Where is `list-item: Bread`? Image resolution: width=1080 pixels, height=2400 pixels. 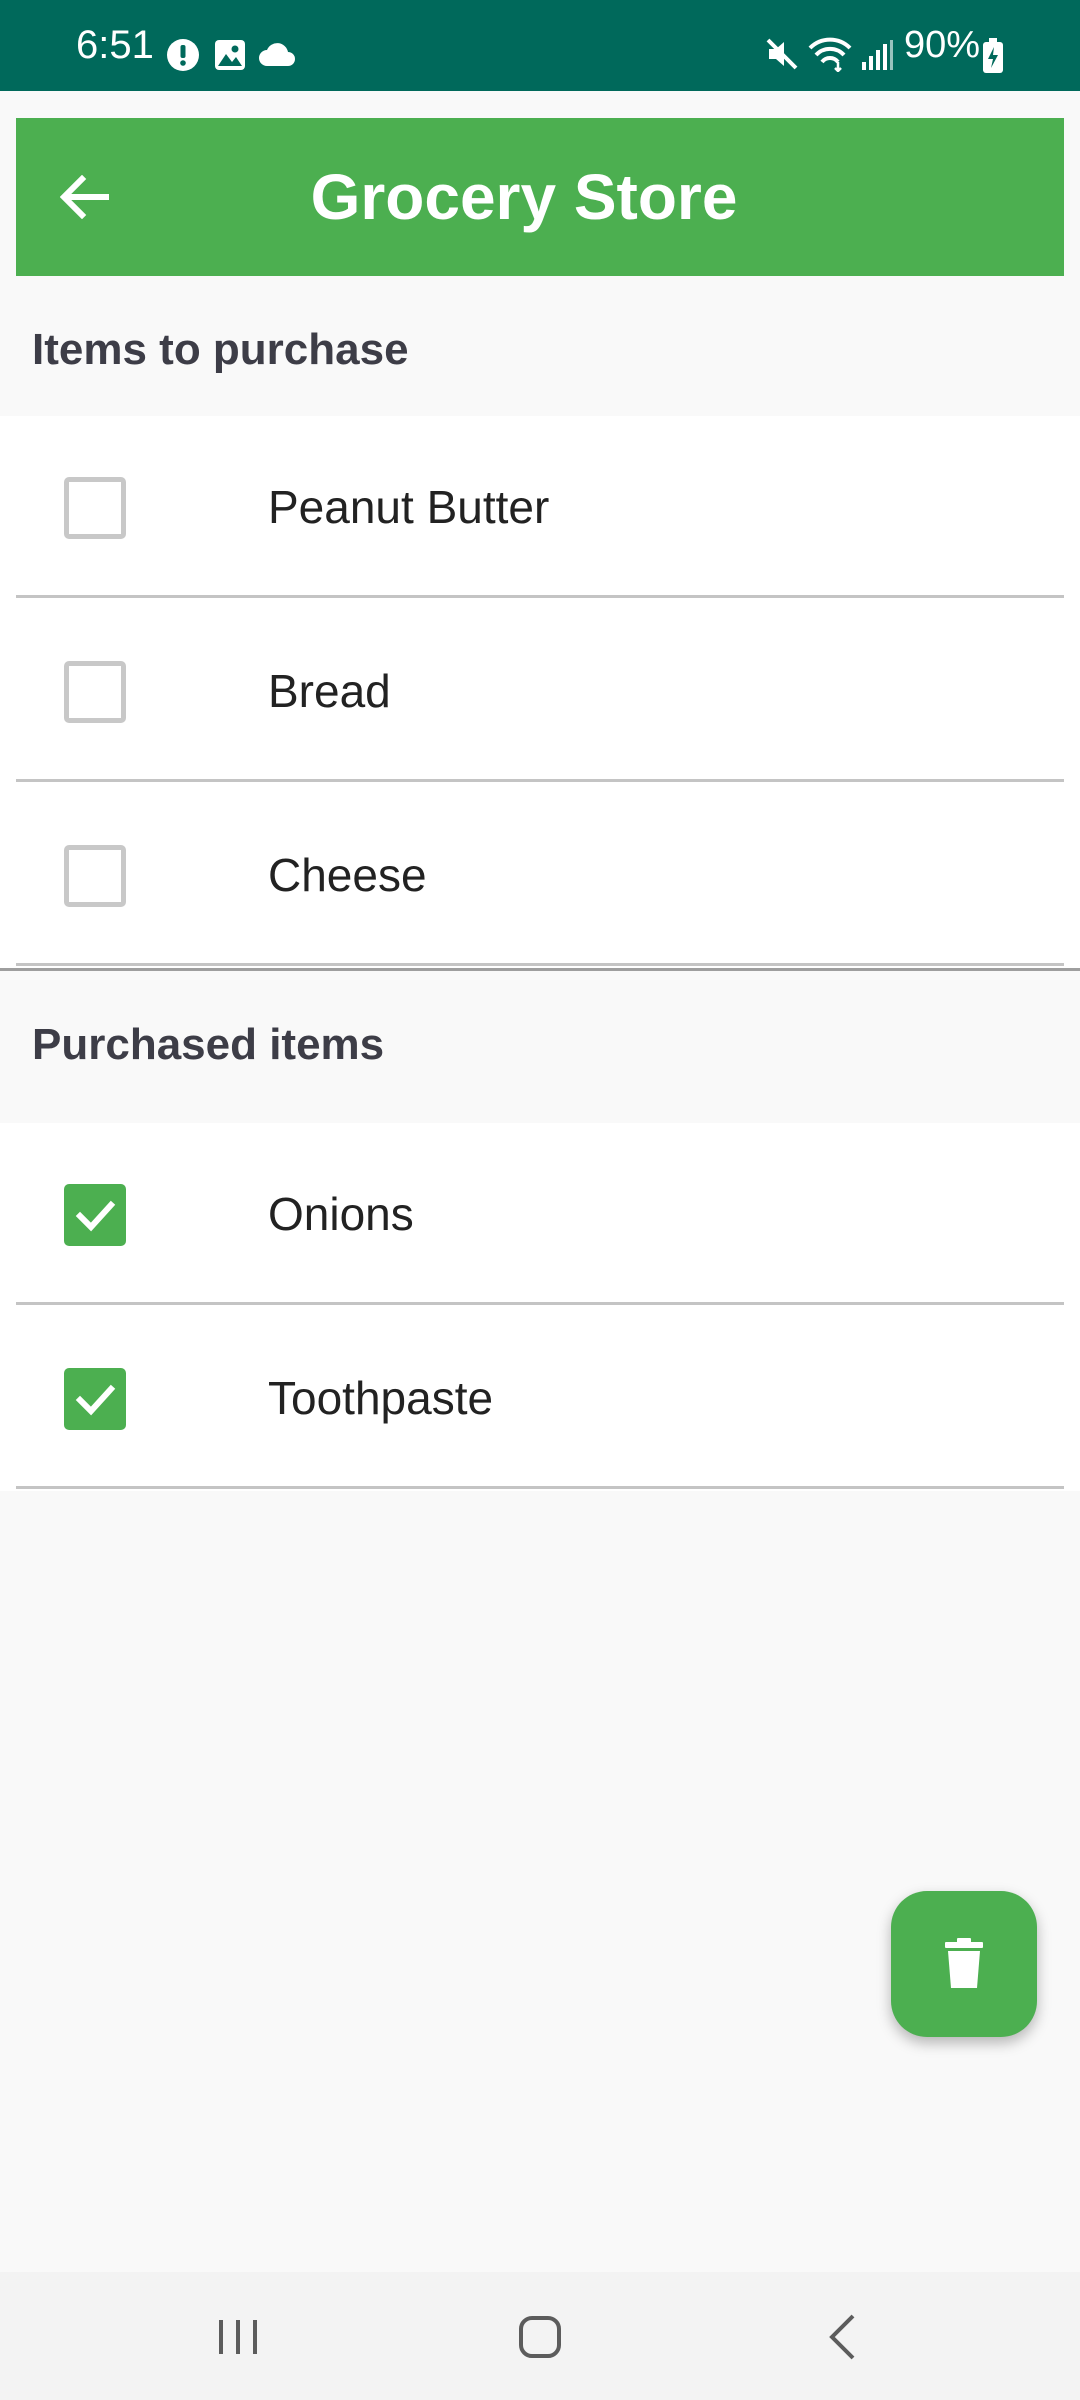
list-item: Bread is located at coordinates (540, 691).